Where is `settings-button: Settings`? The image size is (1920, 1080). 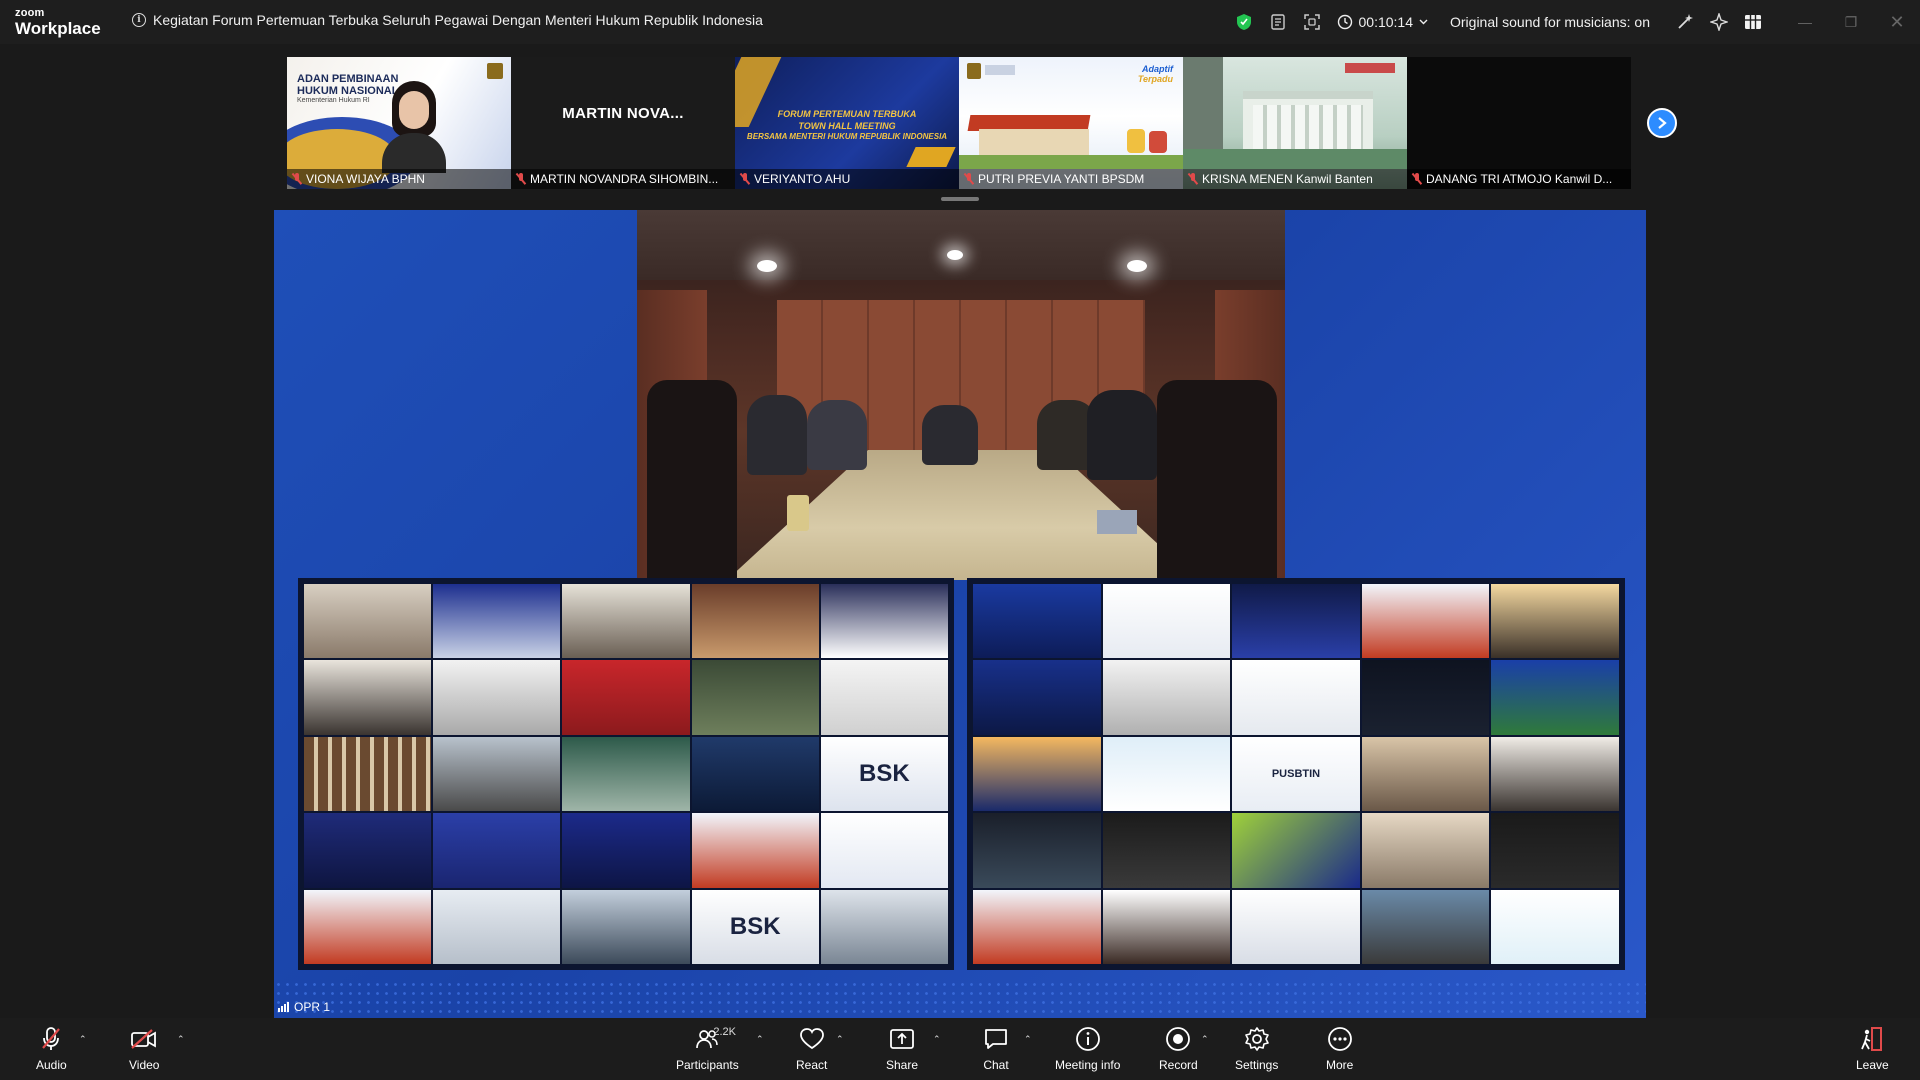 settings-button: Settings is located at coordinates (1256, 1049).